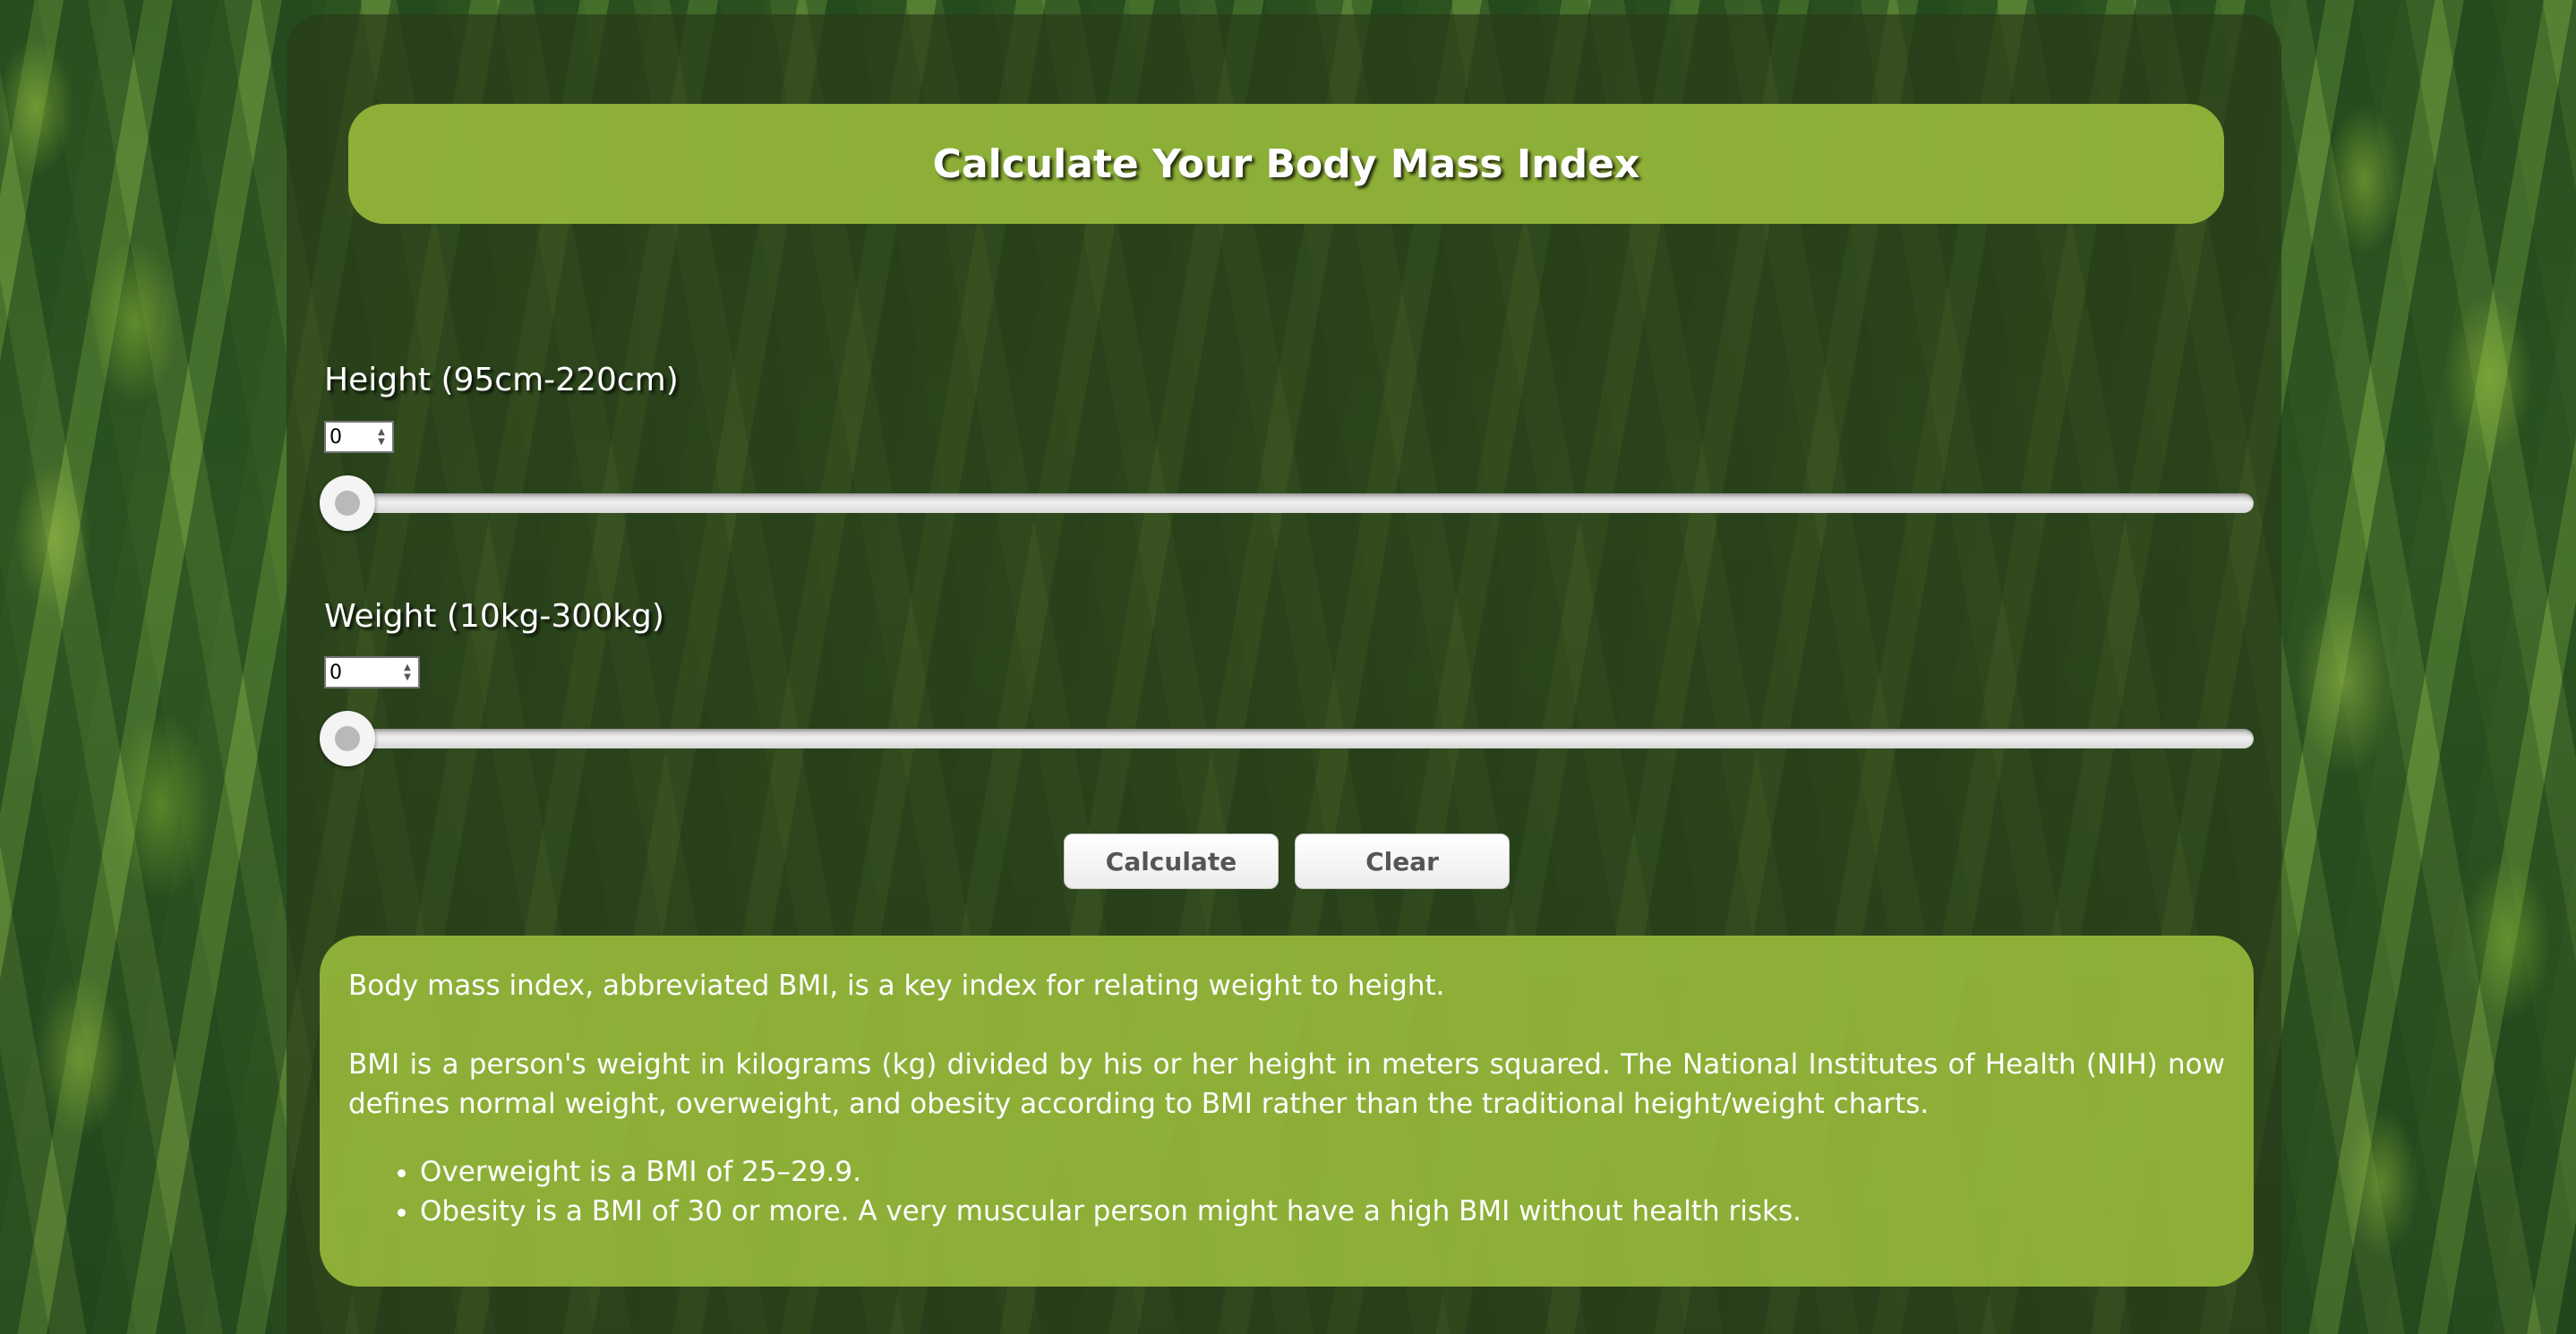 The height and width of the screenshot is (1334, 2576). Describe the element at coordinates (1322, 1172) in the screenshot. I see `list-item: Overweight is a BMI of 25–29.9.` at that location.